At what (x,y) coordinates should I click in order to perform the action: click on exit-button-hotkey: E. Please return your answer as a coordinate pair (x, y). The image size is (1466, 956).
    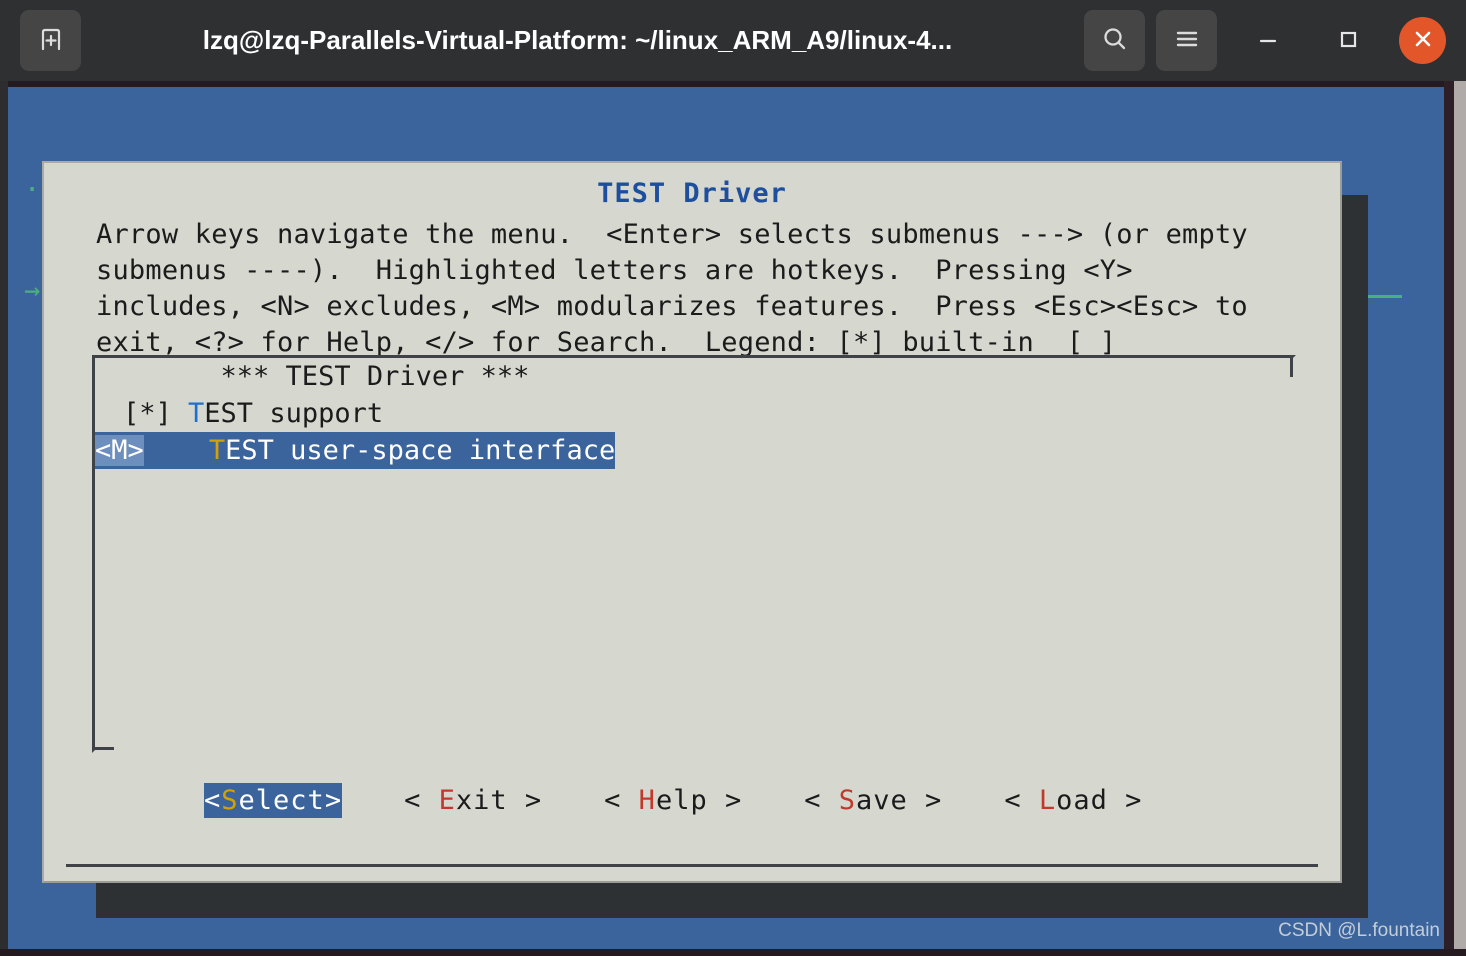
    Looking at the image, I should click on (447, 800).